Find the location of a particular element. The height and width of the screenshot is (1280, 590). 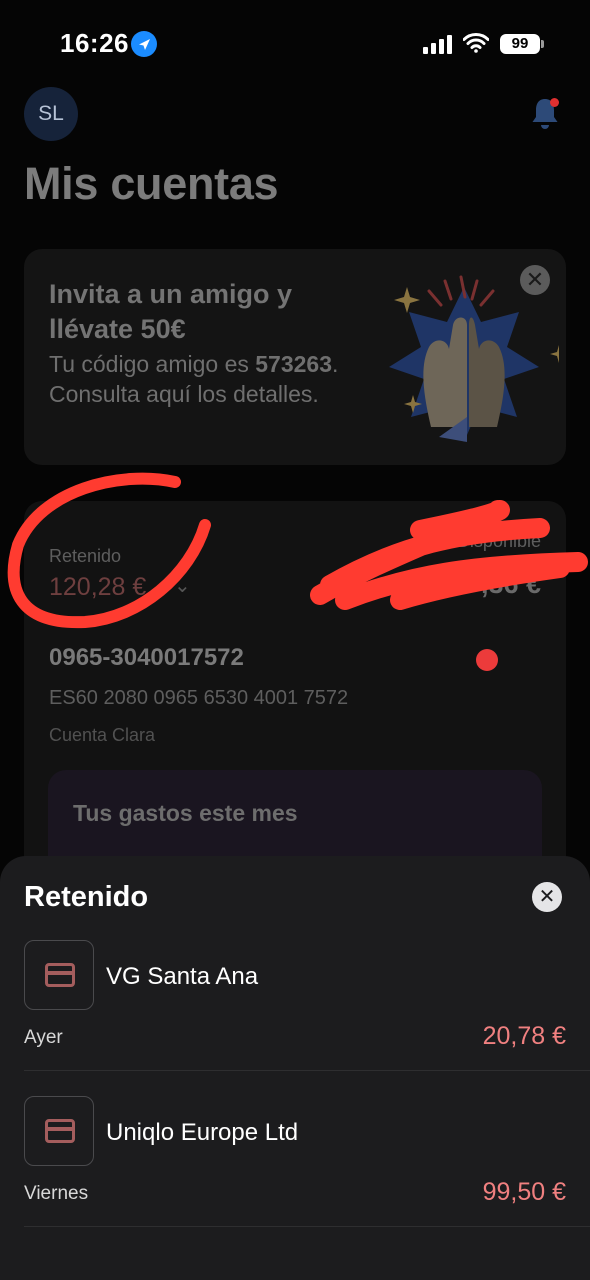

available-amount: ,36 € is located at coordinates (510, 584).